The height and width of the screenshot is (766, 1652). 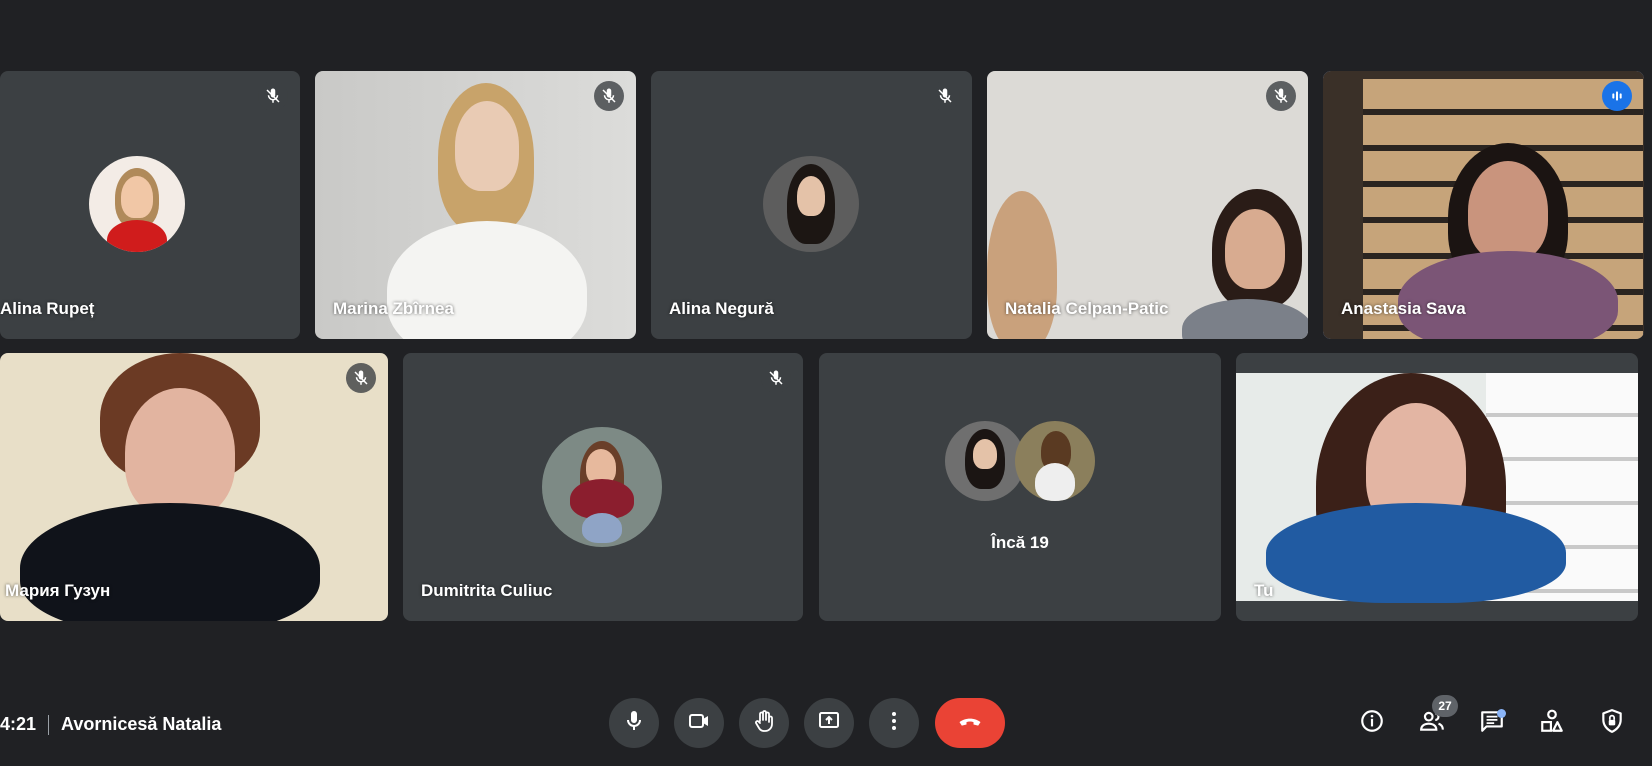 What do you see at coordinates (1147, 205) in the screenshot?
I see `participant-tile: Natalia Celpan-Patic` at bounding box center [1147, 205].